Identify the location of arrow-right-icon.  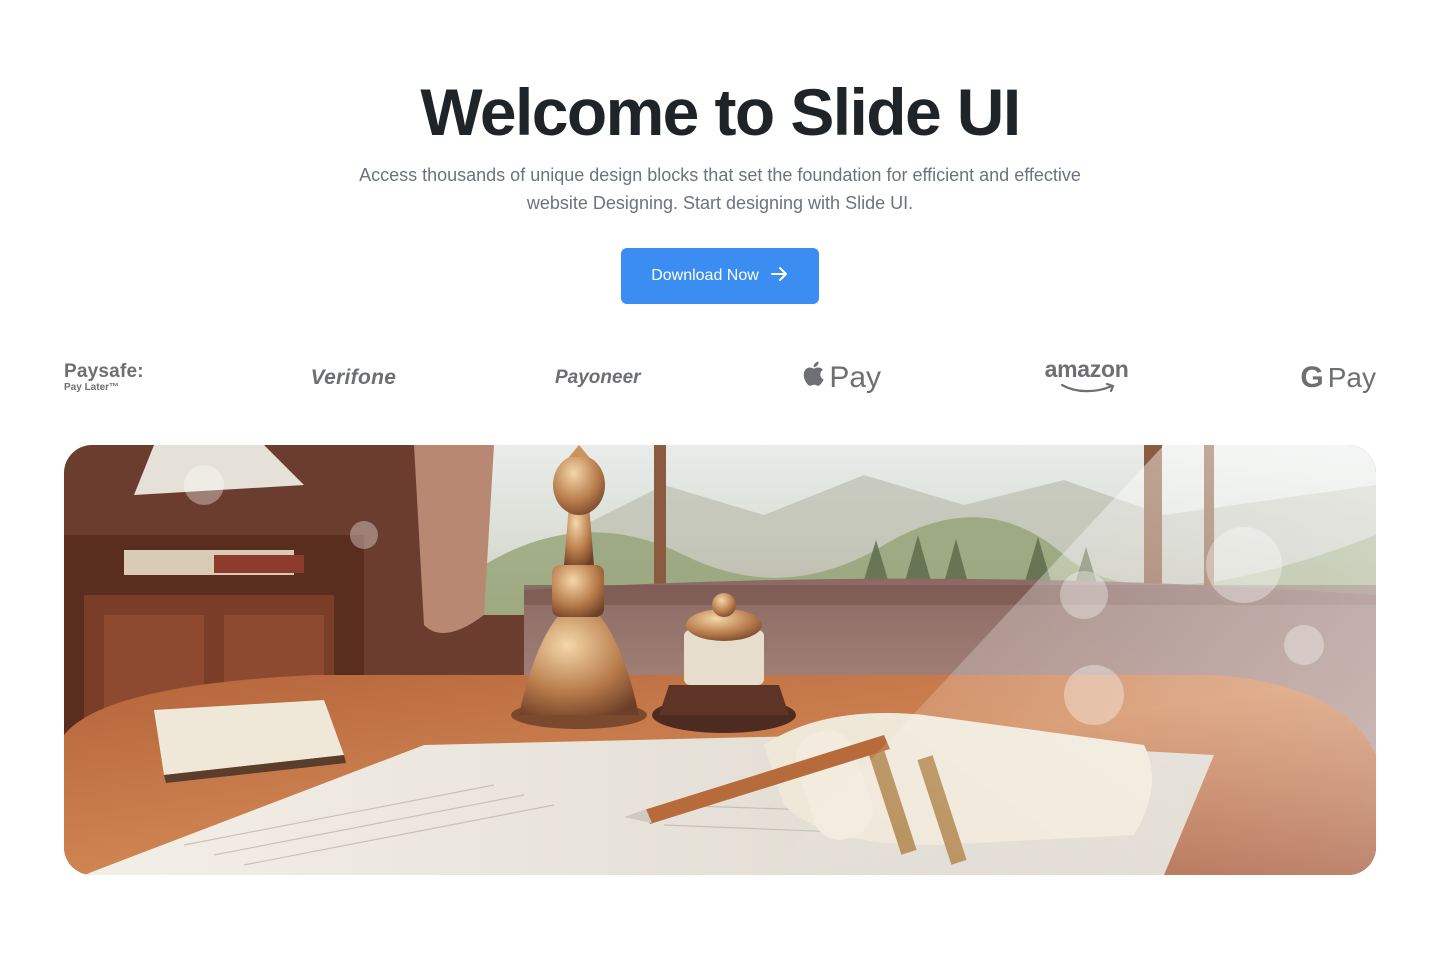
(779, 276).